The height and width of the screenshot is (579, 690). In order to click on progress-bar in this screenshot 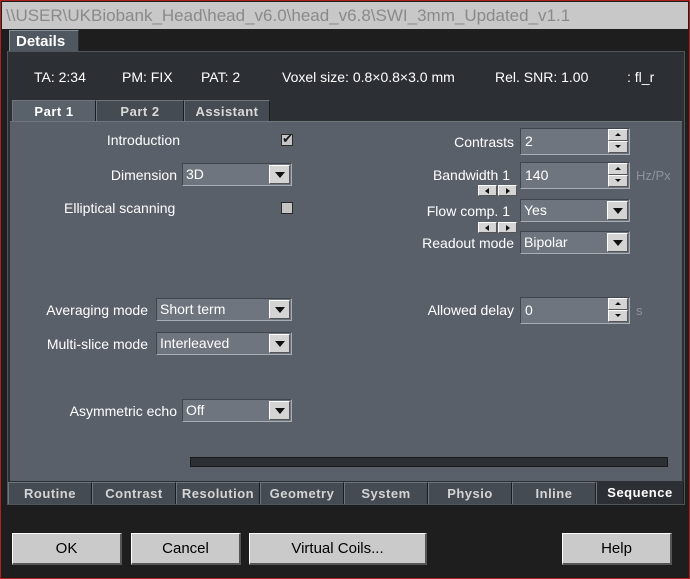, I will do `click(429, 462)`.